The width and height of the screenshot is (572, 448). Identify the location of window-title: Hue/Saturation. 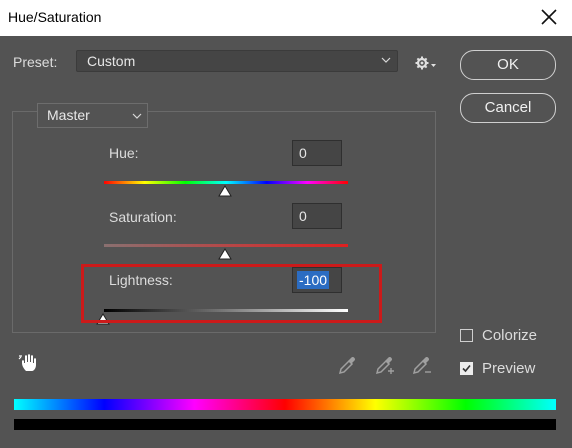
(55, 17).